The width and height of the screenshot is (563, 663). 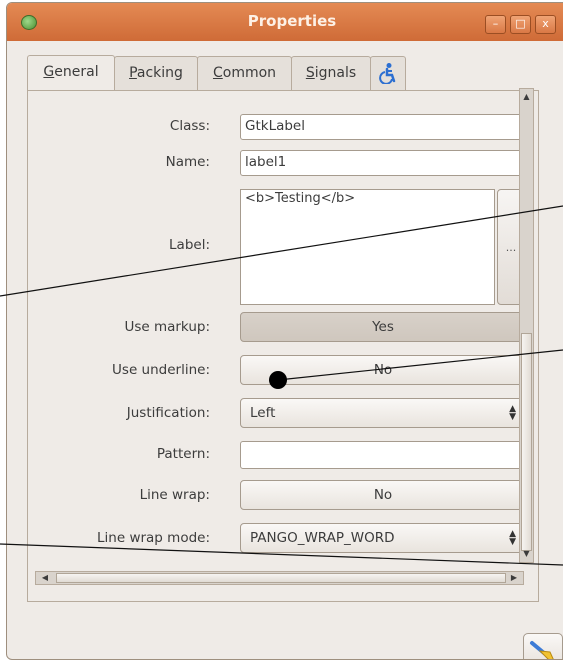 I want to click on tab-accessibility, so click(x=388, y=73).